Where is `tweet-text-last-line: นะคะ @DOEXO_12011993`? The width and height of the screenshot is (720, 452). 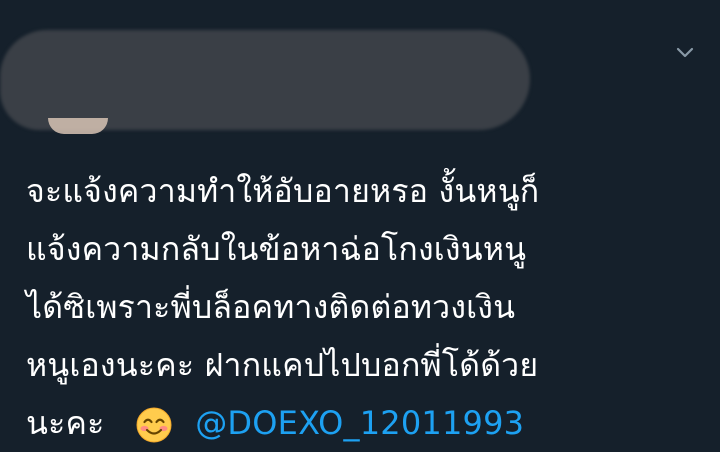
tweet-text-last-line: นะคะ @DOEXO_12011993 is located at coordinates (366, 423).